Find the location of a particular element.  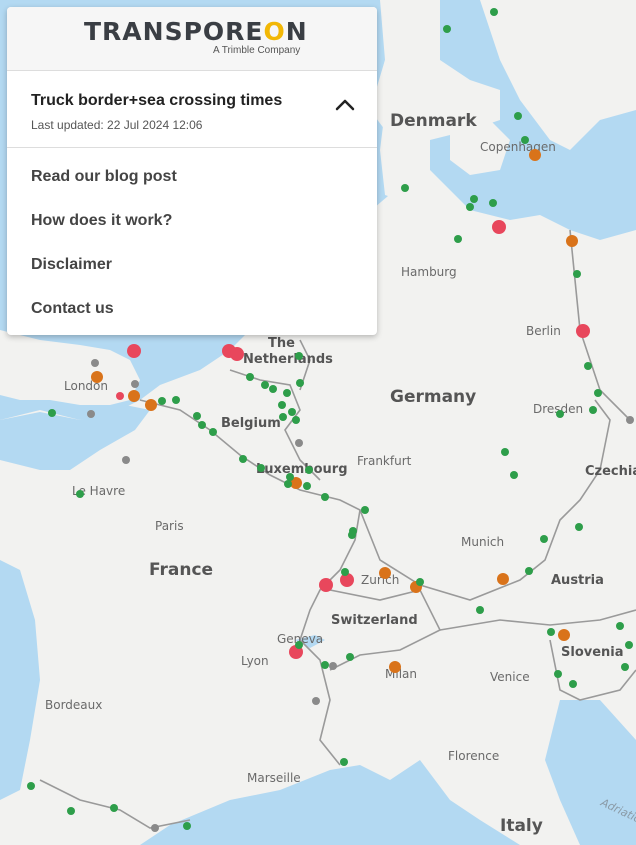

city-label: Lyon is located at coordinates (255, 661).